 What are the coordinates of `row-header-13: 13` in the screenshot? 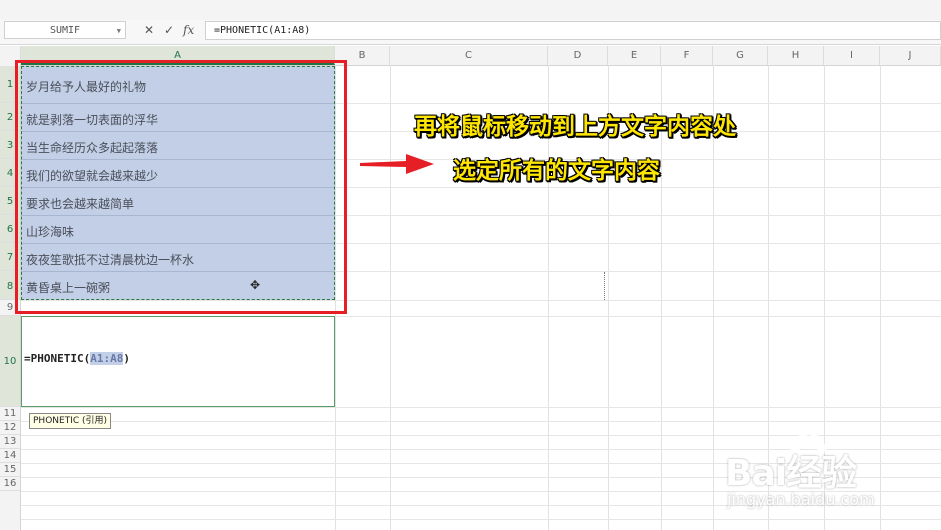 It's located at (10, 442).